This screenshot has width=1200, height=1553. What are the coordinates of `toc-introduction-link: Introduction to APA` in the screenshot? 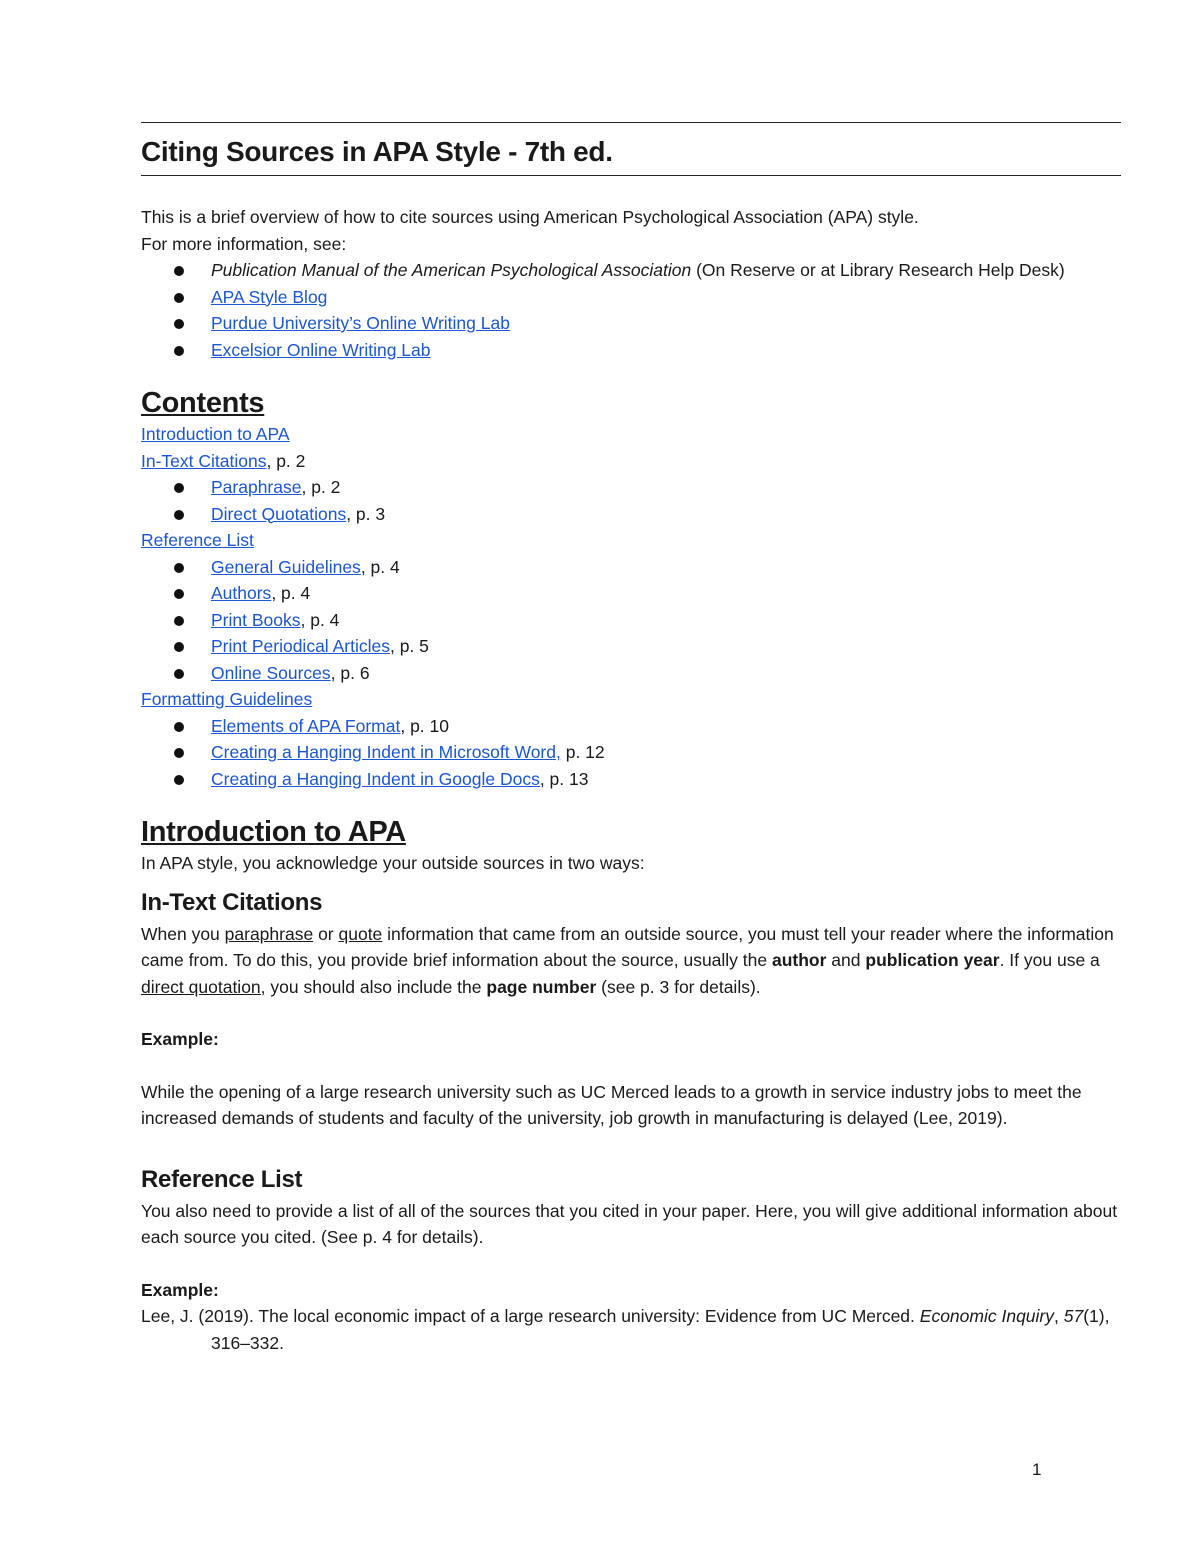 It's located at (215, 434).